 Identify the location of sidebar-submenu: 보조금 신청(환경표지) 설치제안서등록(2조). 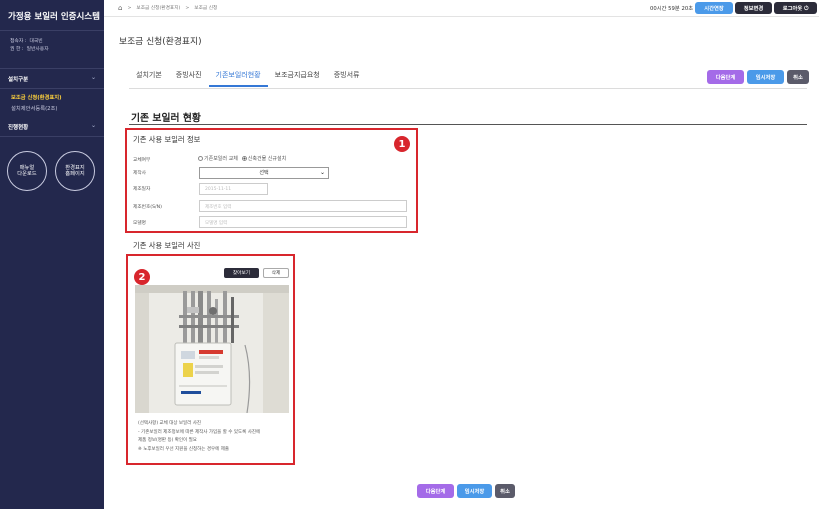
(52, 103).